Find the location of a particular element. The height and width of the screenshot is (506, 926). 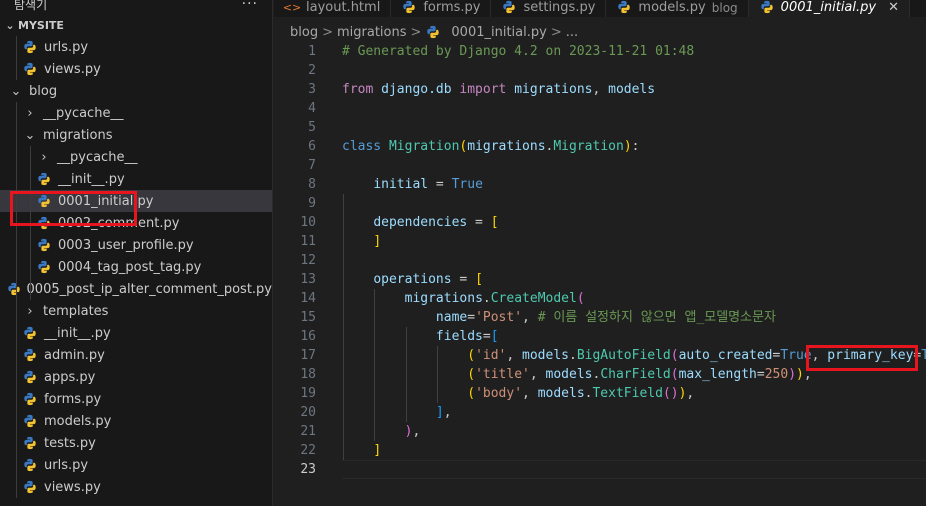

line-number: 5 is located at coordinates (312, 127).